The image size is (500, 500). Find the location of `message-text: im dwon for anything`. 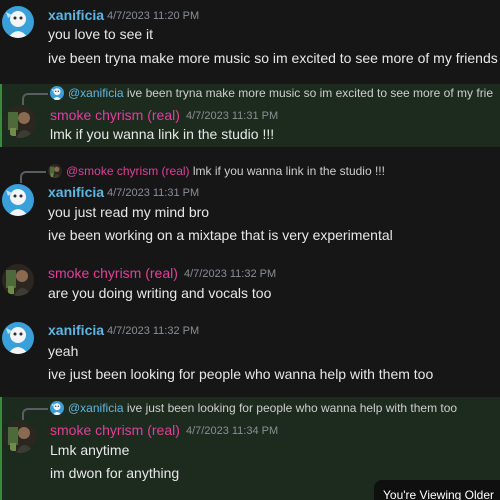

message-text: im dwon for anything is located at coordinates (115, 473).